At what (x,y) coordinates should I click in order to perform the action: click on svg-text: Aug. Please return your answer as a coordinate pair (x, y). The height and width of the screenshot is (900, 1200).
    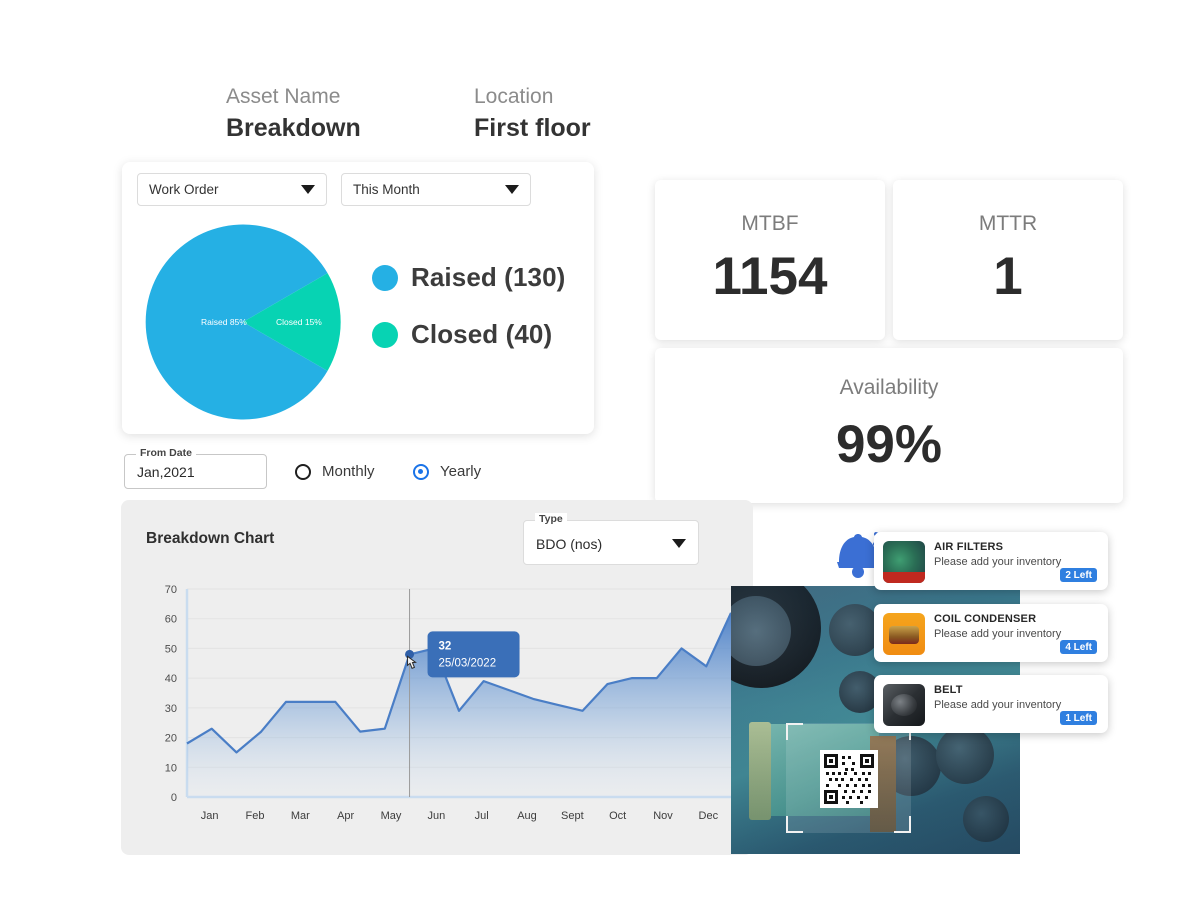
    Looking at the image, I should click on (527, 816).